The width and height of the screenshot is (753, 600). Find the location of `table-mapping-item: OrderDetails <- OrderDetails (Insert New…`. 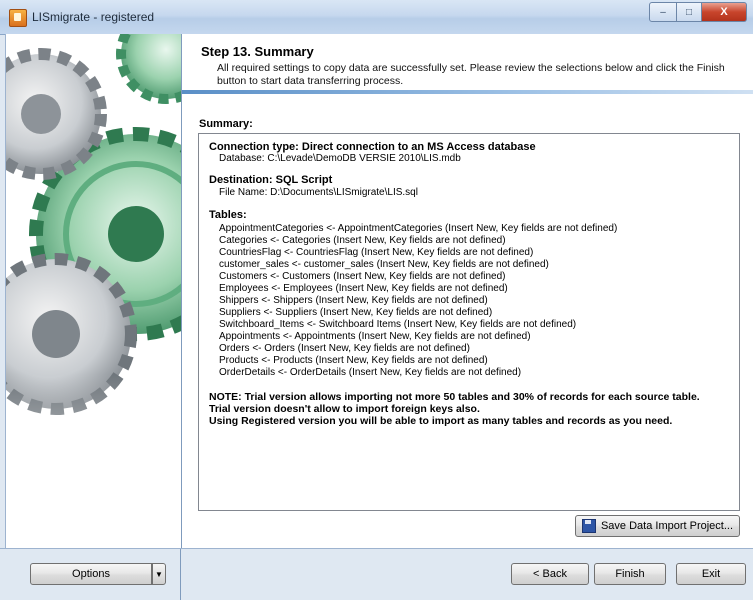

table-mapping-item: OrderDetails <- OrderDetails (Insert New… is located at coordinates (370, 372).